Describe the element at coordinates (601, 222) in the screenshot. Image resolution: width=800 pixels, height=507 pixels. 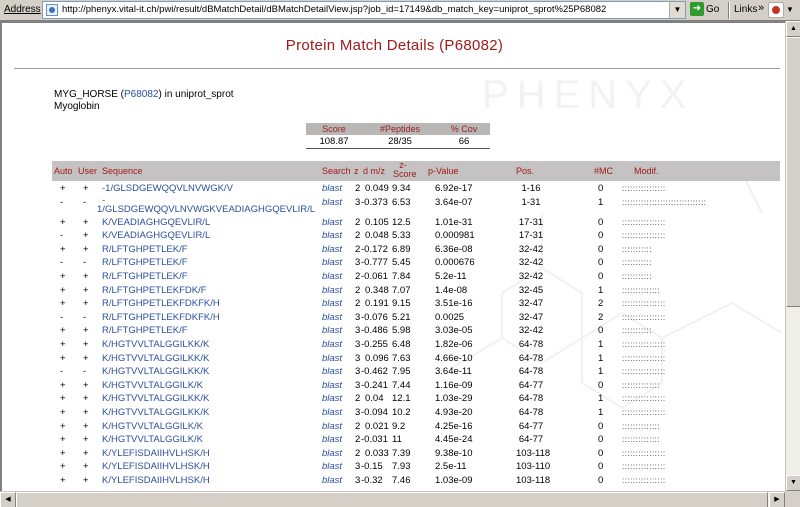
I see `row-mc: 0` at that location.